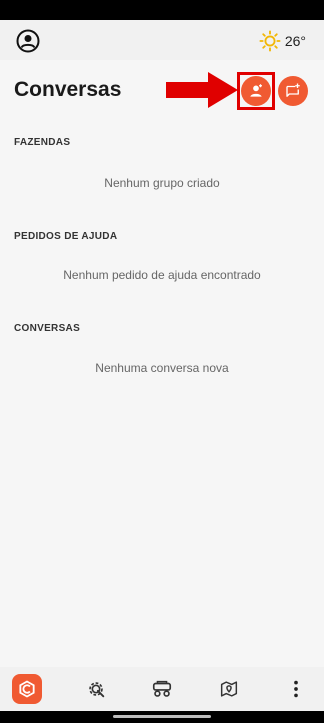 This screenshot has width=324, height=723. I want to click on more-vertical-icon, so click(296, 689).